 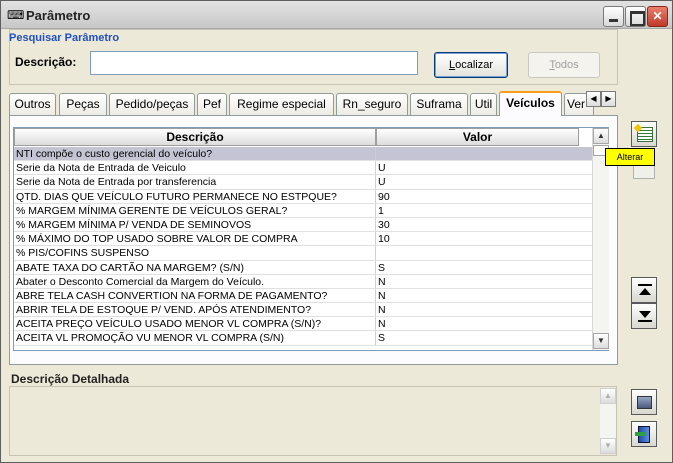 I want to click on grid-header: Descrição Valor, so click(x=303, y=137).